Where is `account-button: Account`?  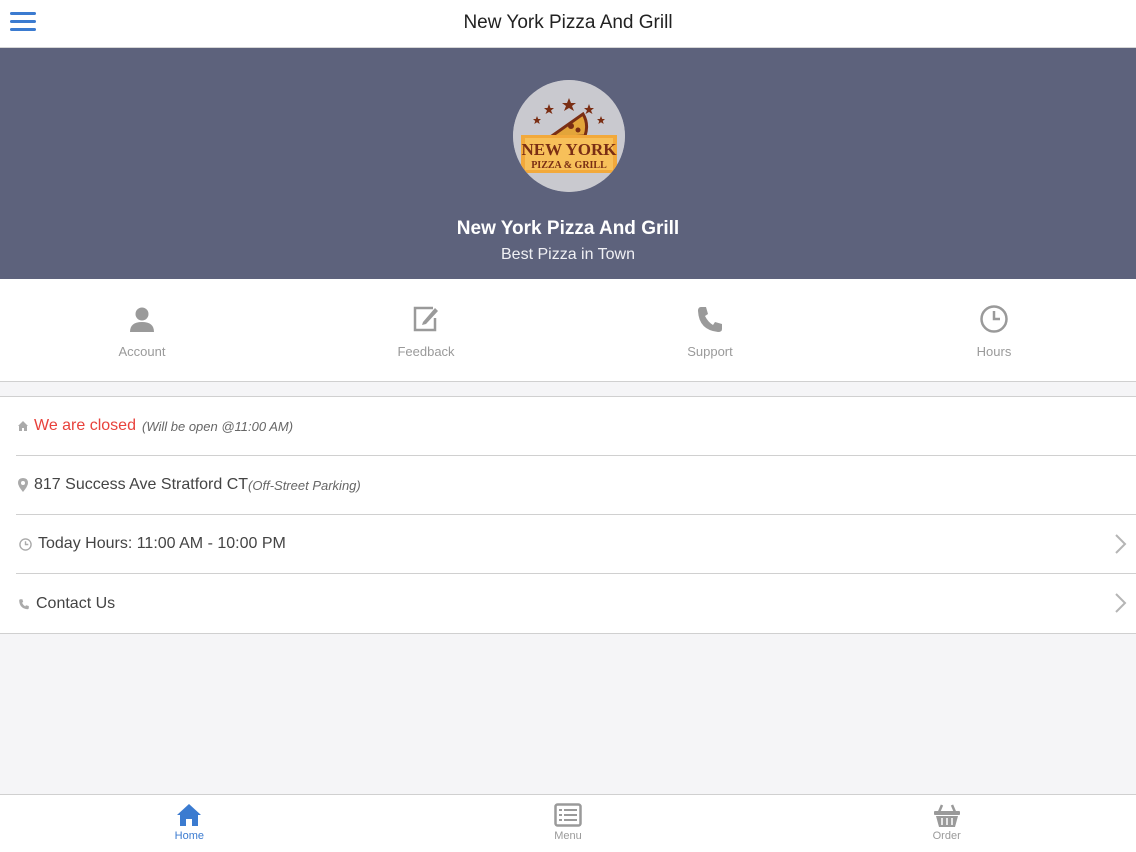 account-button: Account is located at coordinates (142, 330).